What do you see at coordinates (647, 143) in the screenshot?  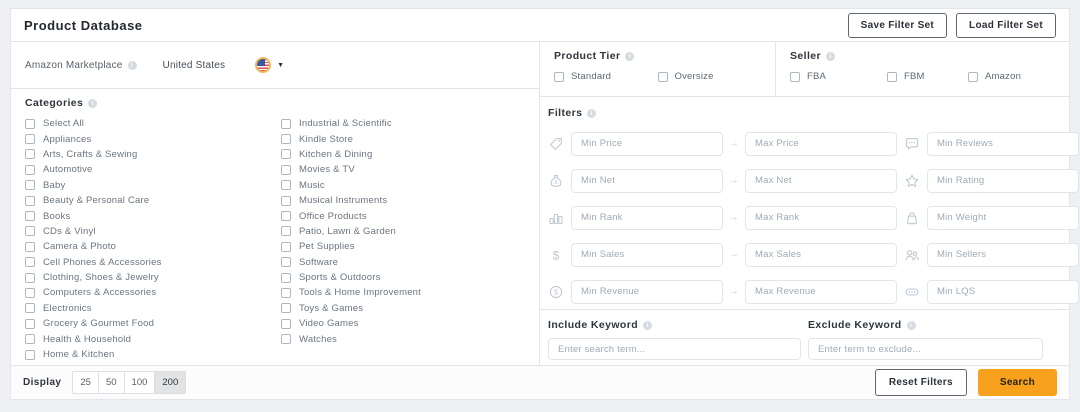 I see `min-price-input` at bounding box center [647, 143].